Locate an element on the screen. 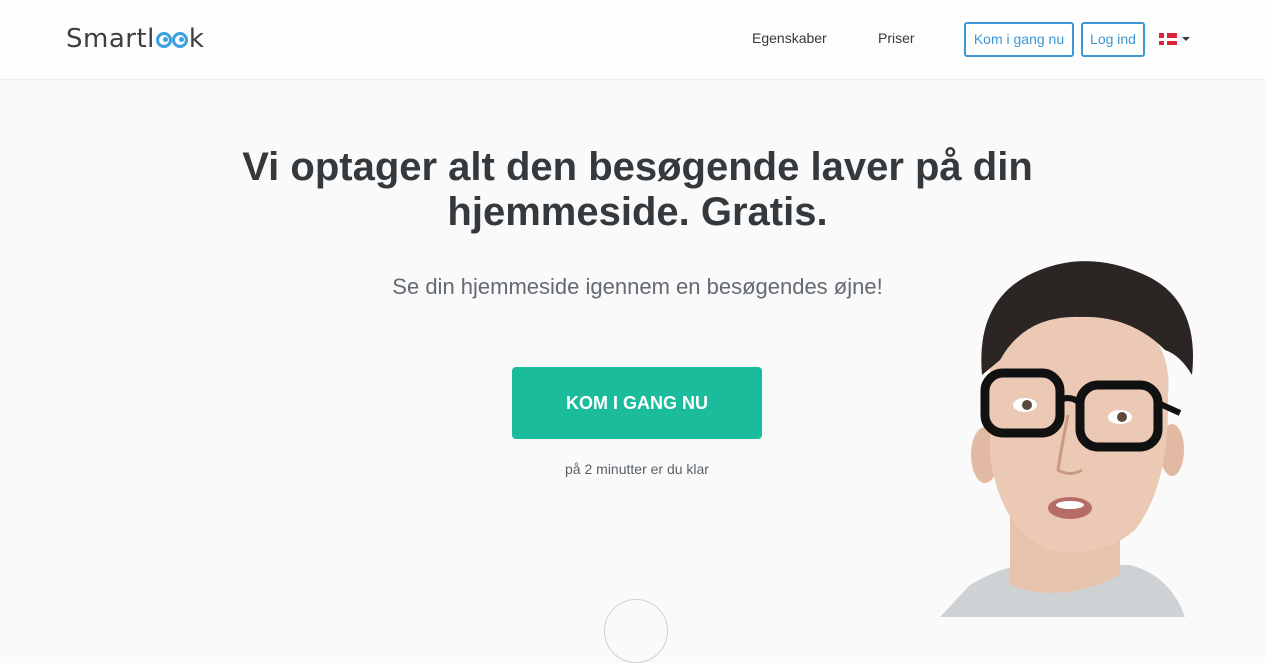 Image resolution: width=1265 pixels, height=663 pixels. logo-eye-left-icon is located at coordinates (163, 40).